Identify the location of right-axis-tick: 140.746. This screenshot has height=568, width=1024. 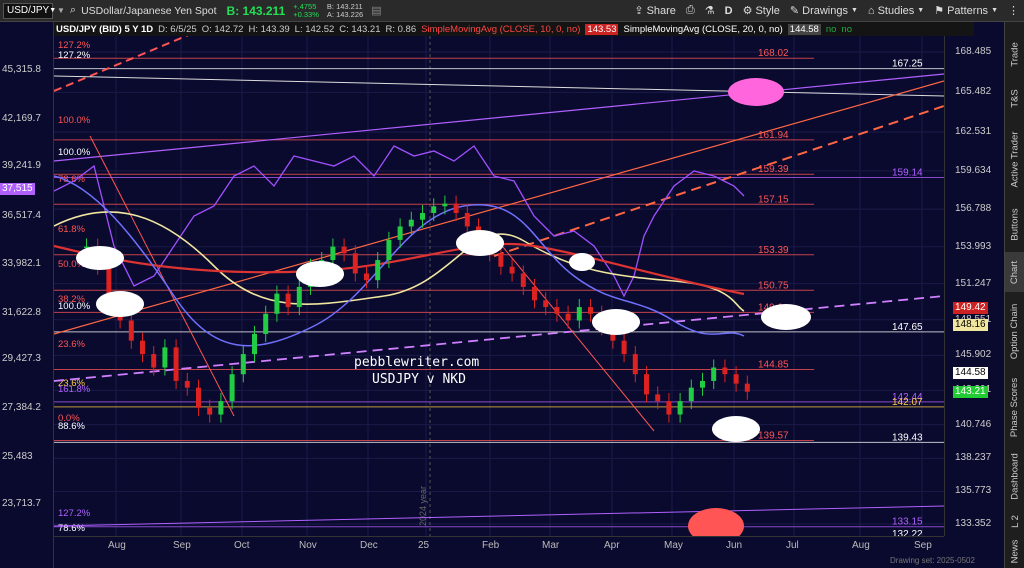
(973, 424).